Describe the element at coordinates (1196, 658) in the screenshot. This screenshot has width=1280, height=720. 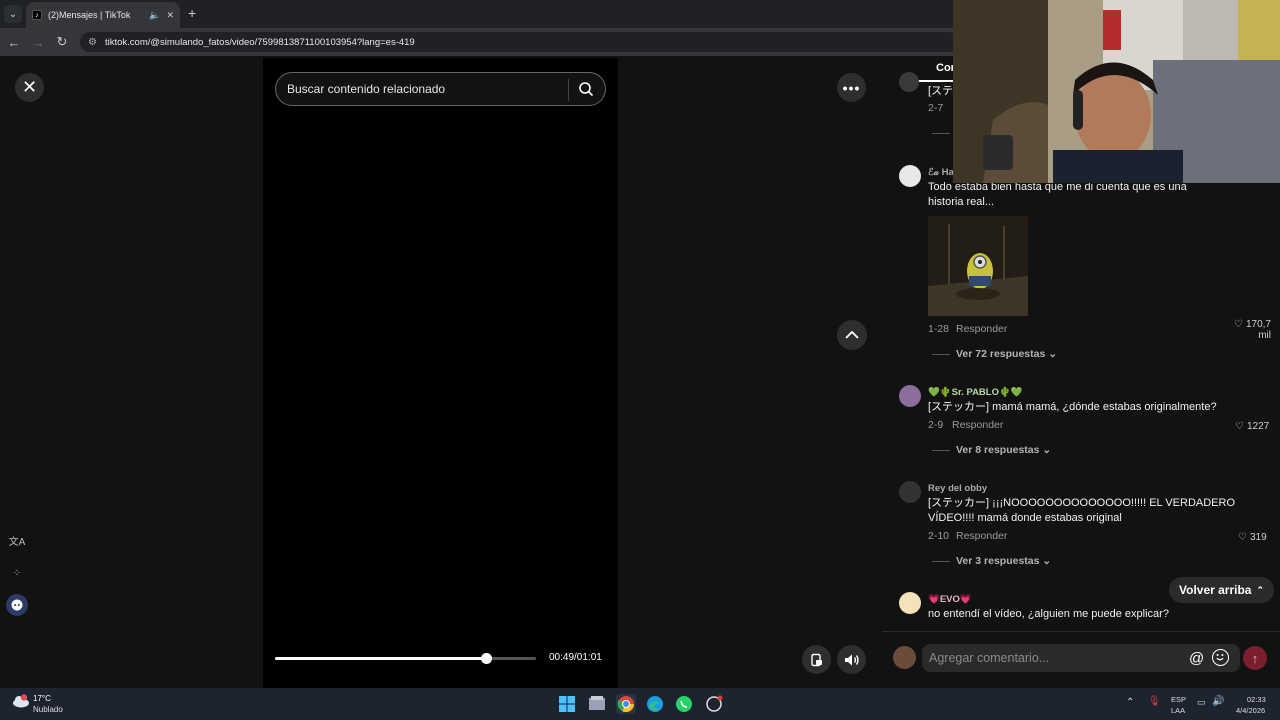
I see `mention-icon: @` at that location.